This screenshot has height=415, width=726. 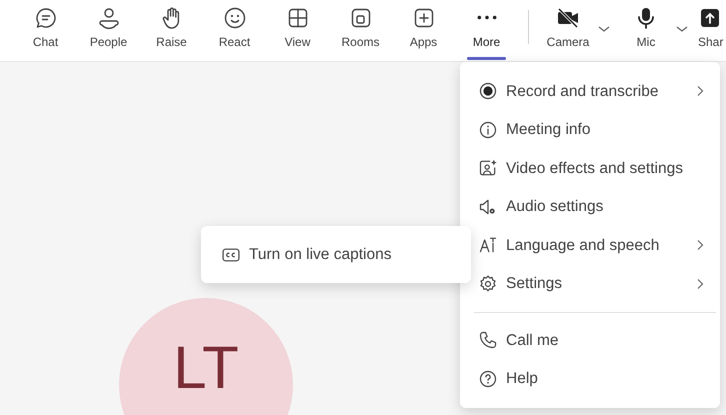 What do you see at coordinates (488, 245) in the screenshot?
I see `language-icon` at bounding box center [488, 245].